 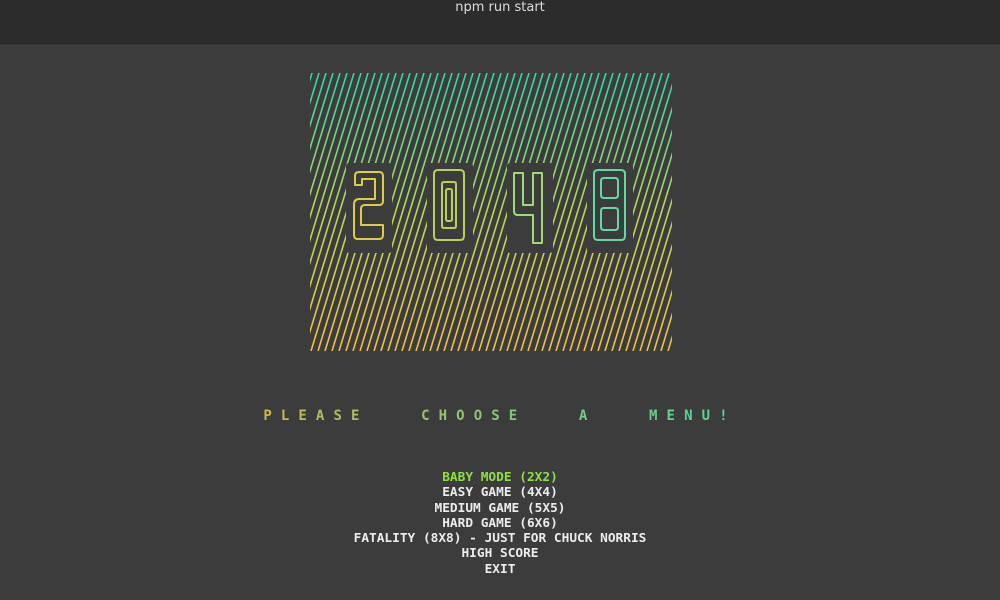 What do you see at coordinates (500, 553) in the screenshot?
I see `menu-item-high-score: HIGH SCORE` at bounding box center [500, 553].